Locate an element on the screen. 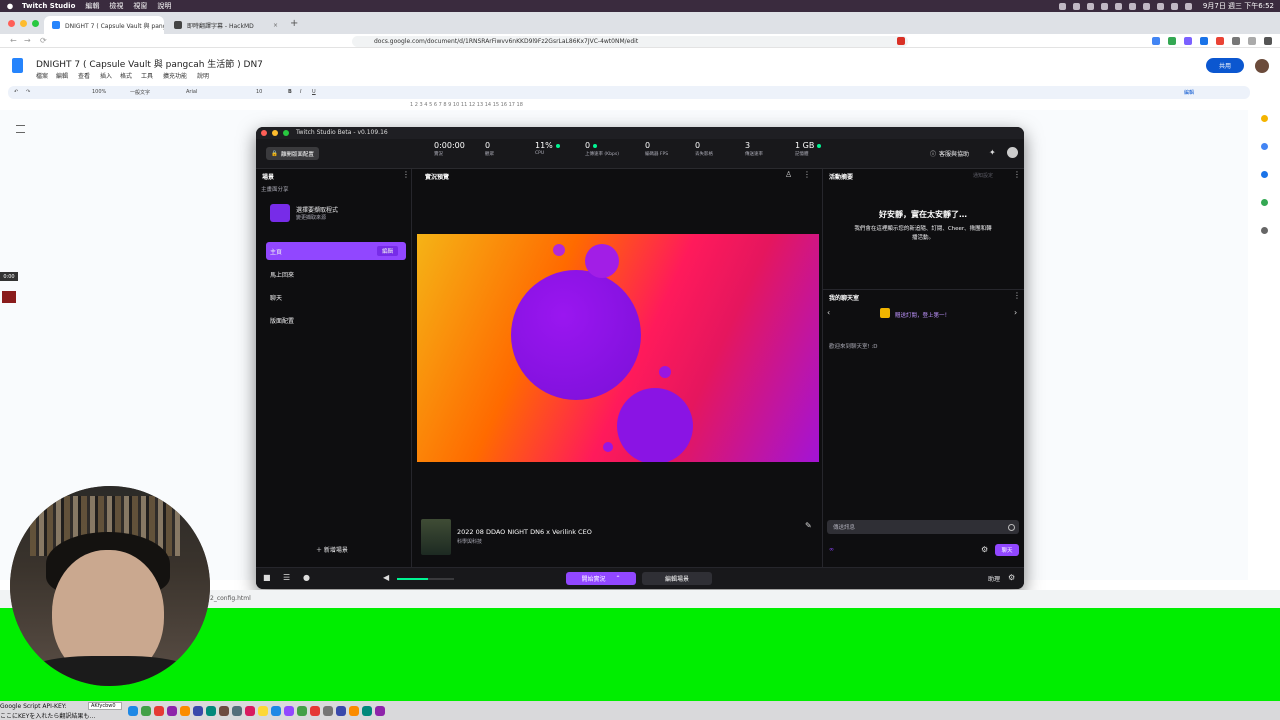  menu-edit: 編輯 is located at coordinates (92, 6).